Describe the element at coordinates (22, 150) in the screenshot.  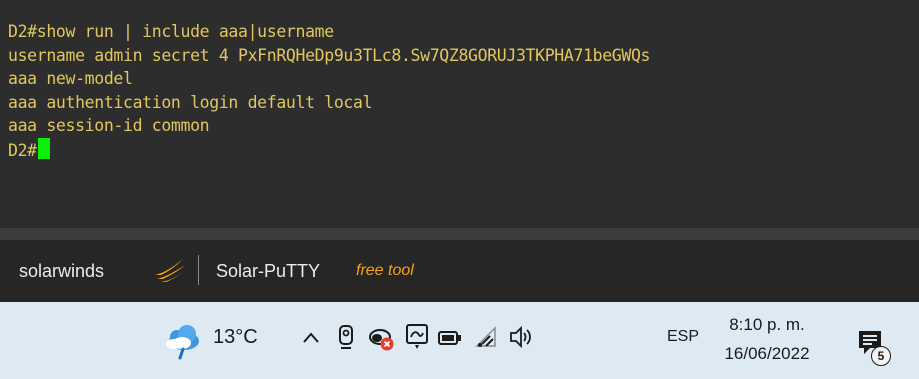
I see `terminal-prompt: D2#` at that location.